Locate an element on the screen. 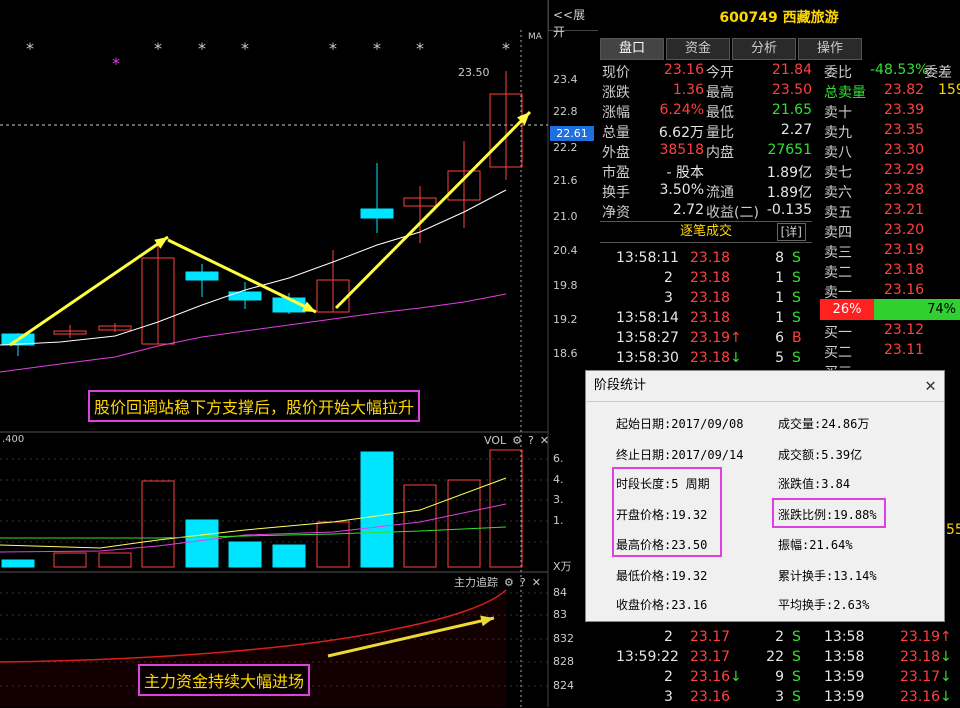  price-tick: 20.4 is located at coordinates (565, 250).